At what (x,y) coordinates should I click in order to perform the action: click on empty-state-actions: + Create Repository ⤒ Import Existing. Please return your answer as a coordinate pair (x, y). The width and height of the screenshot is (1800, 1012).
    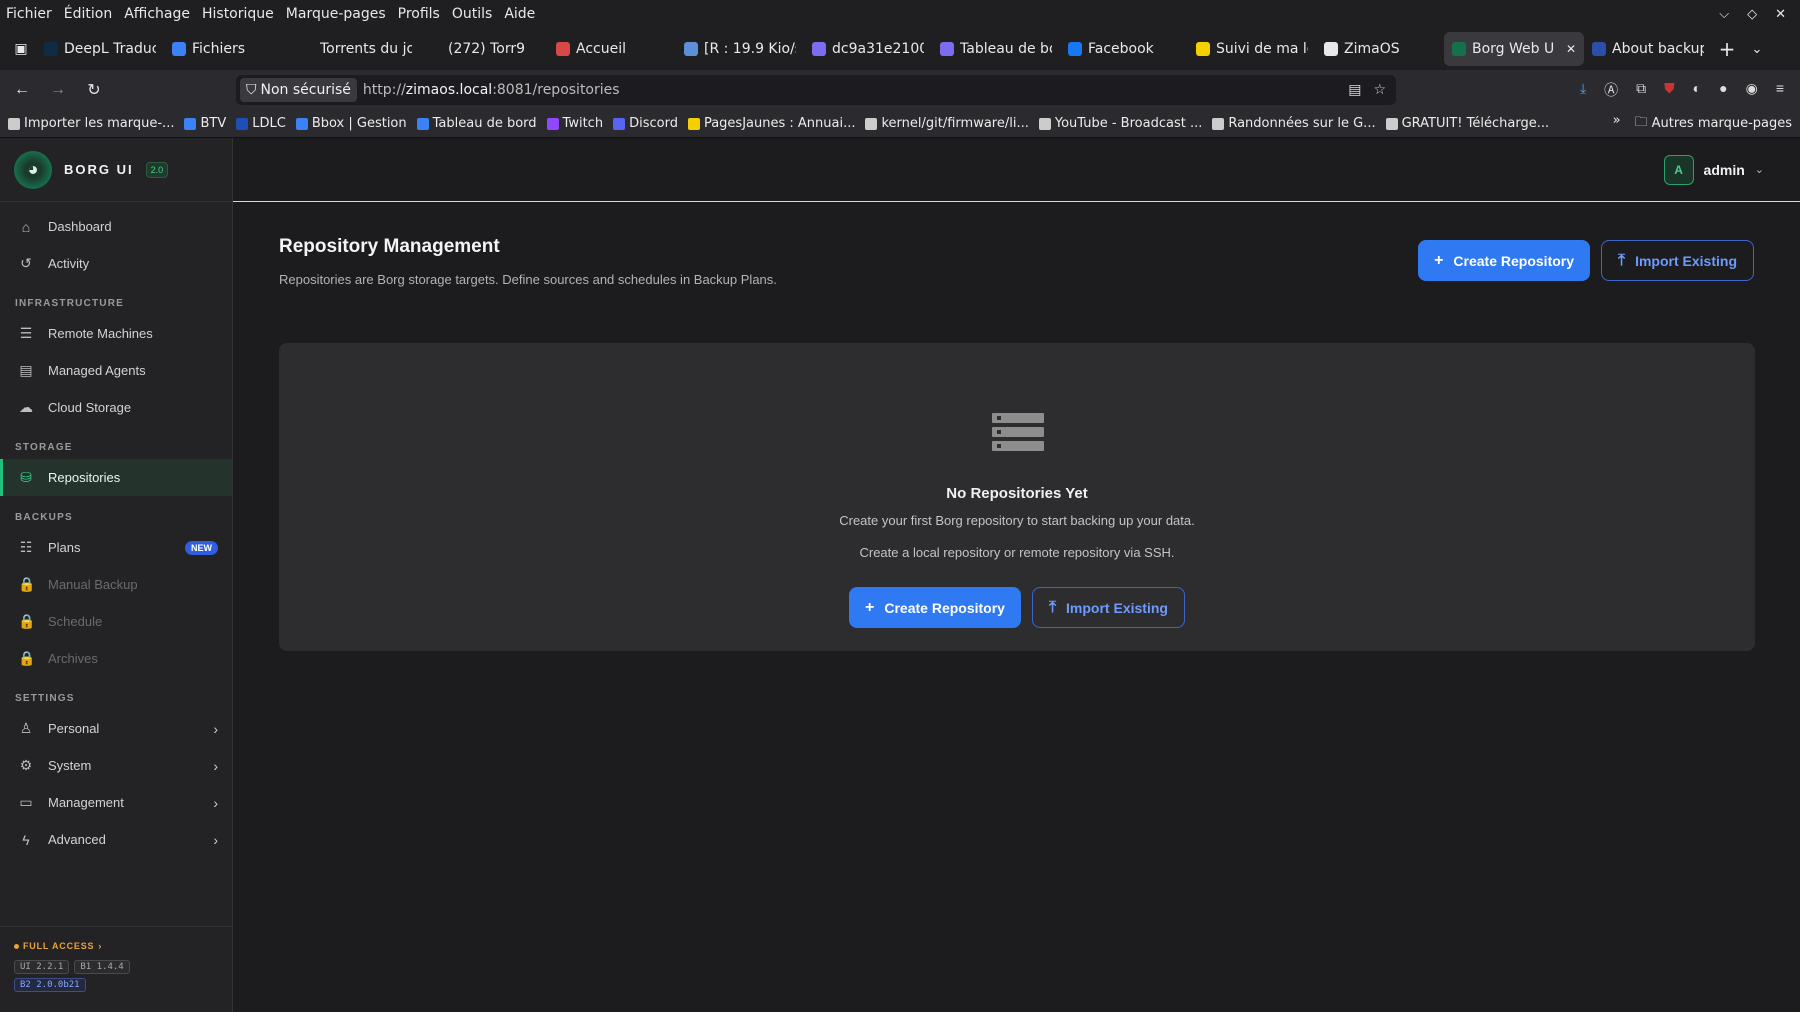
    Looking at the image, I should click on (1017, 607).